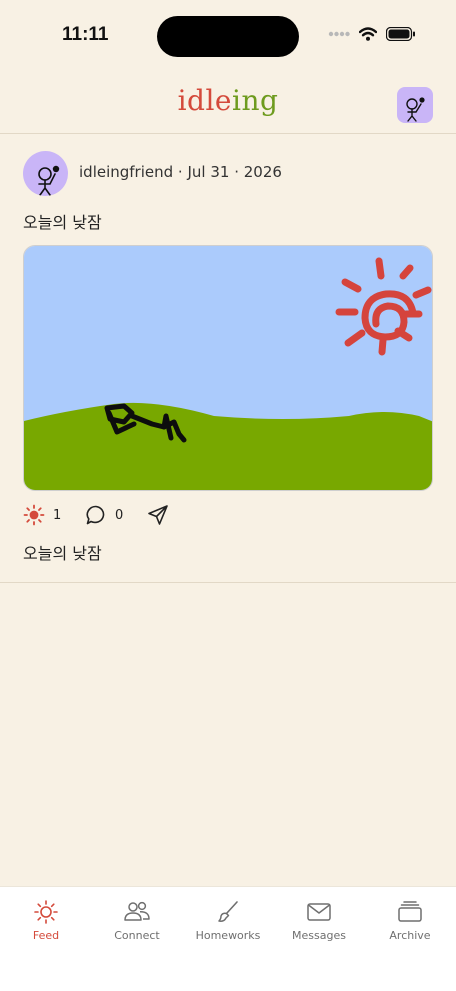  I want to click on dynamic-island, so click(228, 36).